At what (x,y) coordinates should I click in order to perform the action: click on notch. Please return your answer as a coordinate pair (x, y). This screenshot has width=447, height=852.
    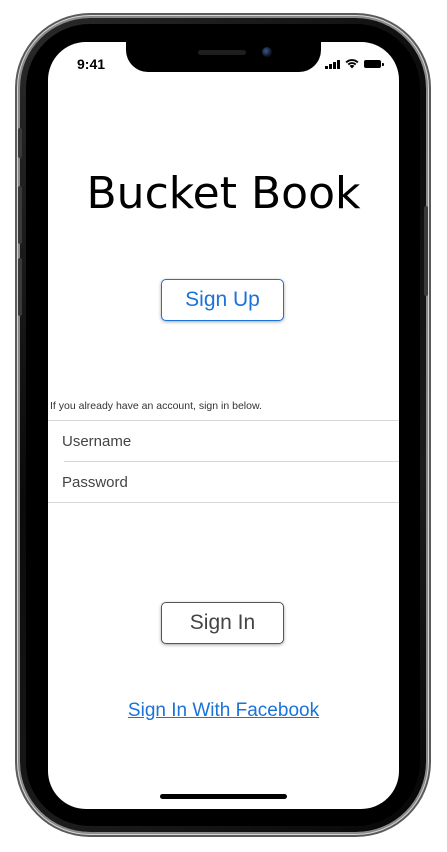
    Looking at the image, I should click on (223, 57).